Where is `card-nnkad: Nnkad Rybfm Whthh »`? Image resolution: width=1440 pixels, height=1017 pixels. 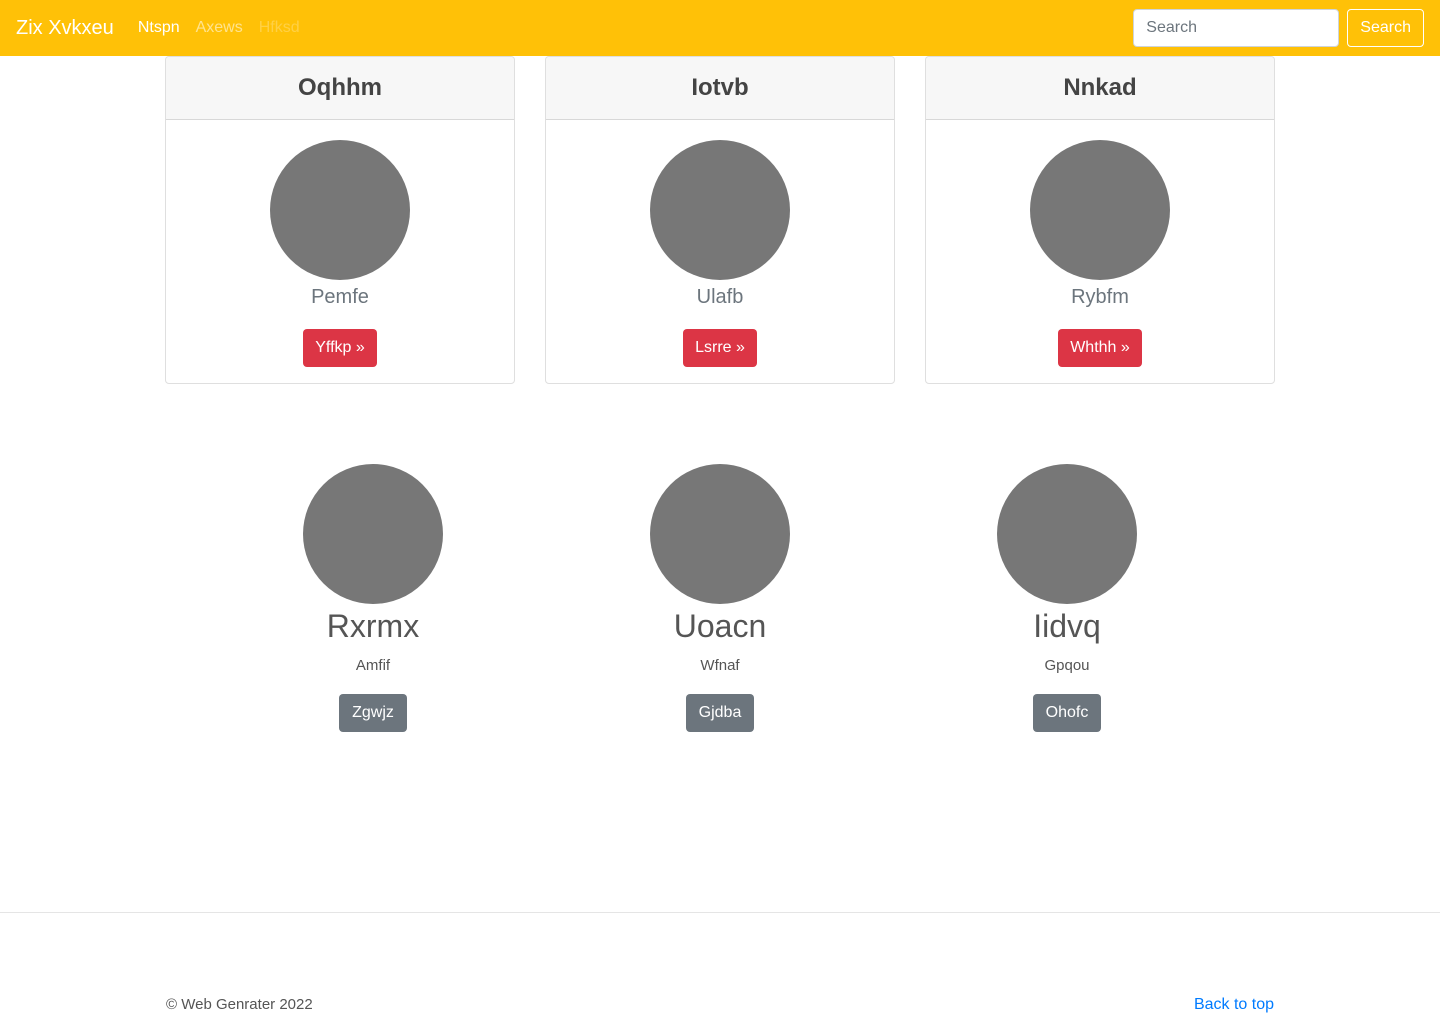 card-nnkad: Nnkad Rybfm Whthh » is located at coordinates (1100, 220).